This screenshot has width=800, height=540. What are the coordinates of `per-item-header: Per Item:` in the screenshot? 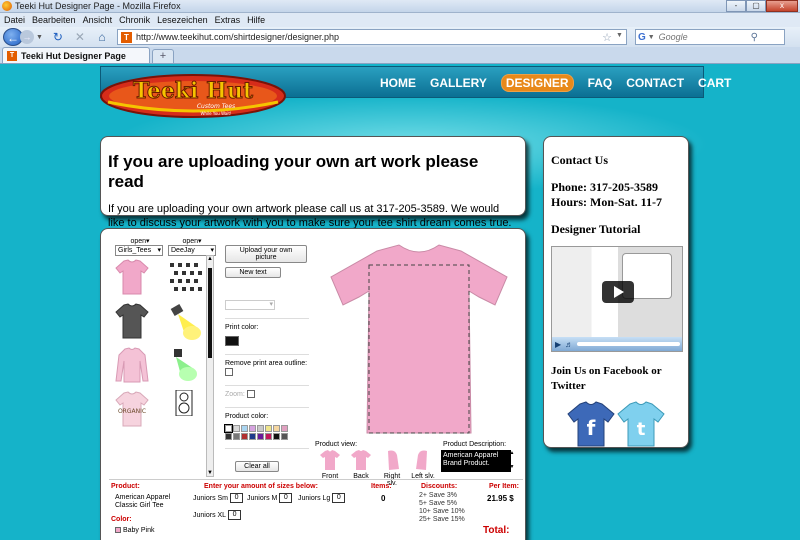 It's located at (504, 486).